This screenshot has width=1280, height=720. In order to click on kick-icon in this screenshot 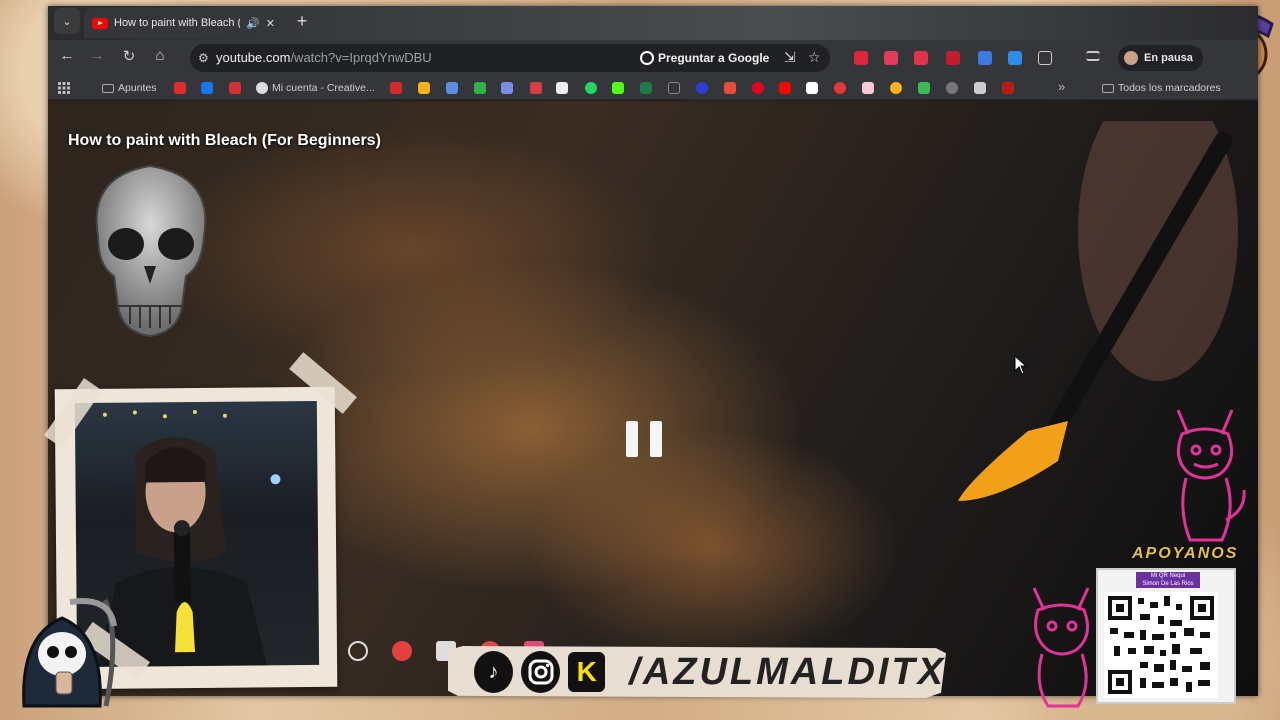, I will do `click(618, 88)`.